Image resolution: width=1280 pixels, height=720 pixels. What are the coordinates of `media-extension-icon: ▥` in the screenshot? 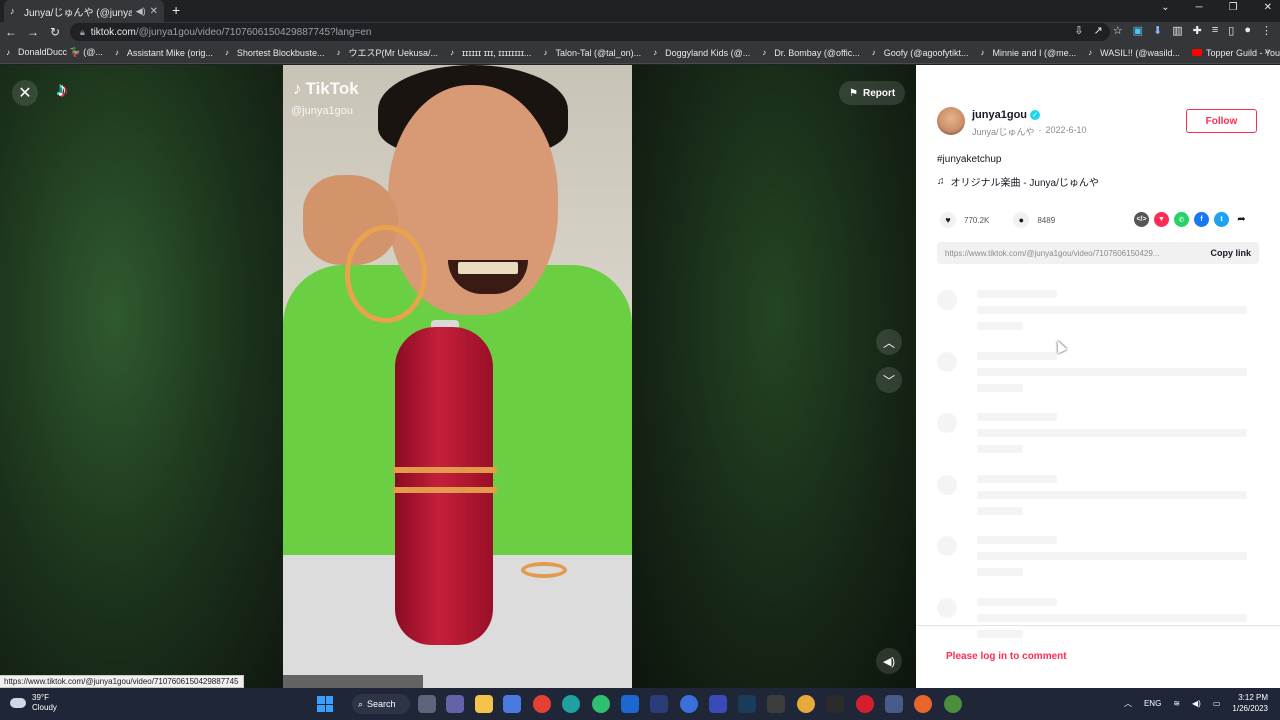 It's located at (1177, 30).